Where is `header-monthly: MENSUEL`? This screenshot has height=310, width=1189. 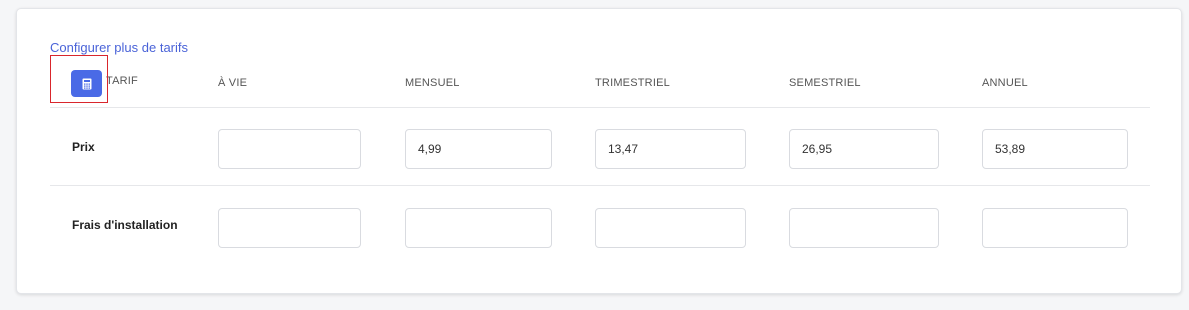 header-monthly: MENSUEL is located at coordinates (432, 83).